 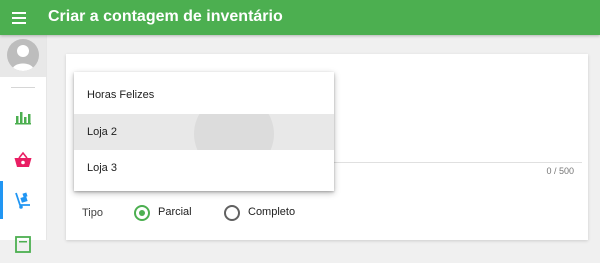 What do you see at coordinates (92, 213) in the screenshot?
I see `type-label: Tipo` at bounding box center [92, 213].